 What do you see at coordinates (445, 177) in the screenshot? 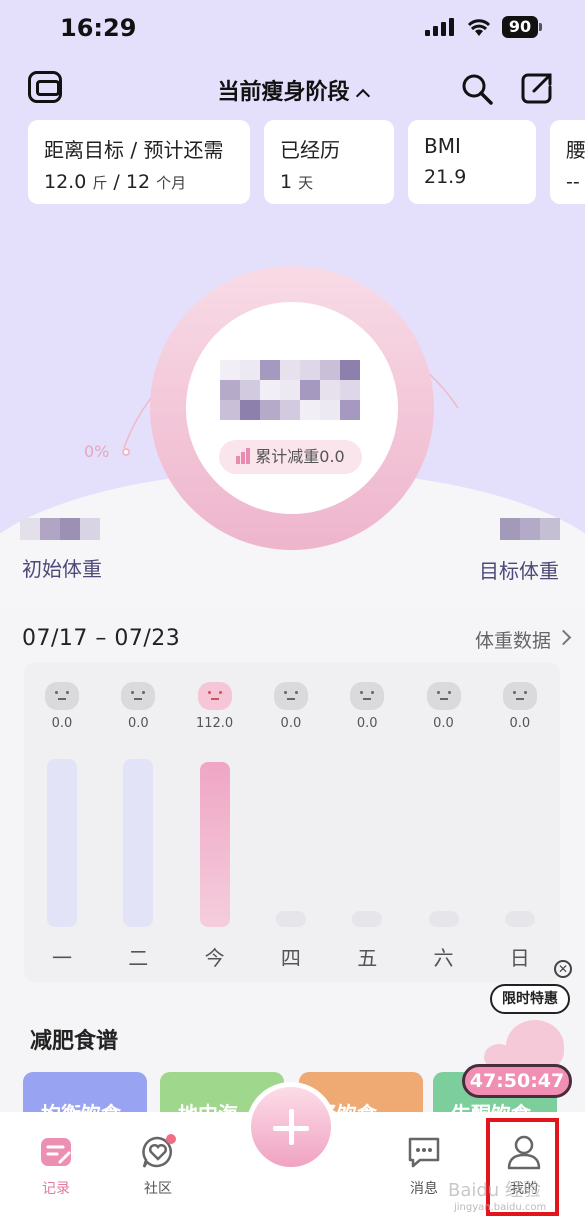
I see `card-value: 21.9` at bounding box center [445, 177].